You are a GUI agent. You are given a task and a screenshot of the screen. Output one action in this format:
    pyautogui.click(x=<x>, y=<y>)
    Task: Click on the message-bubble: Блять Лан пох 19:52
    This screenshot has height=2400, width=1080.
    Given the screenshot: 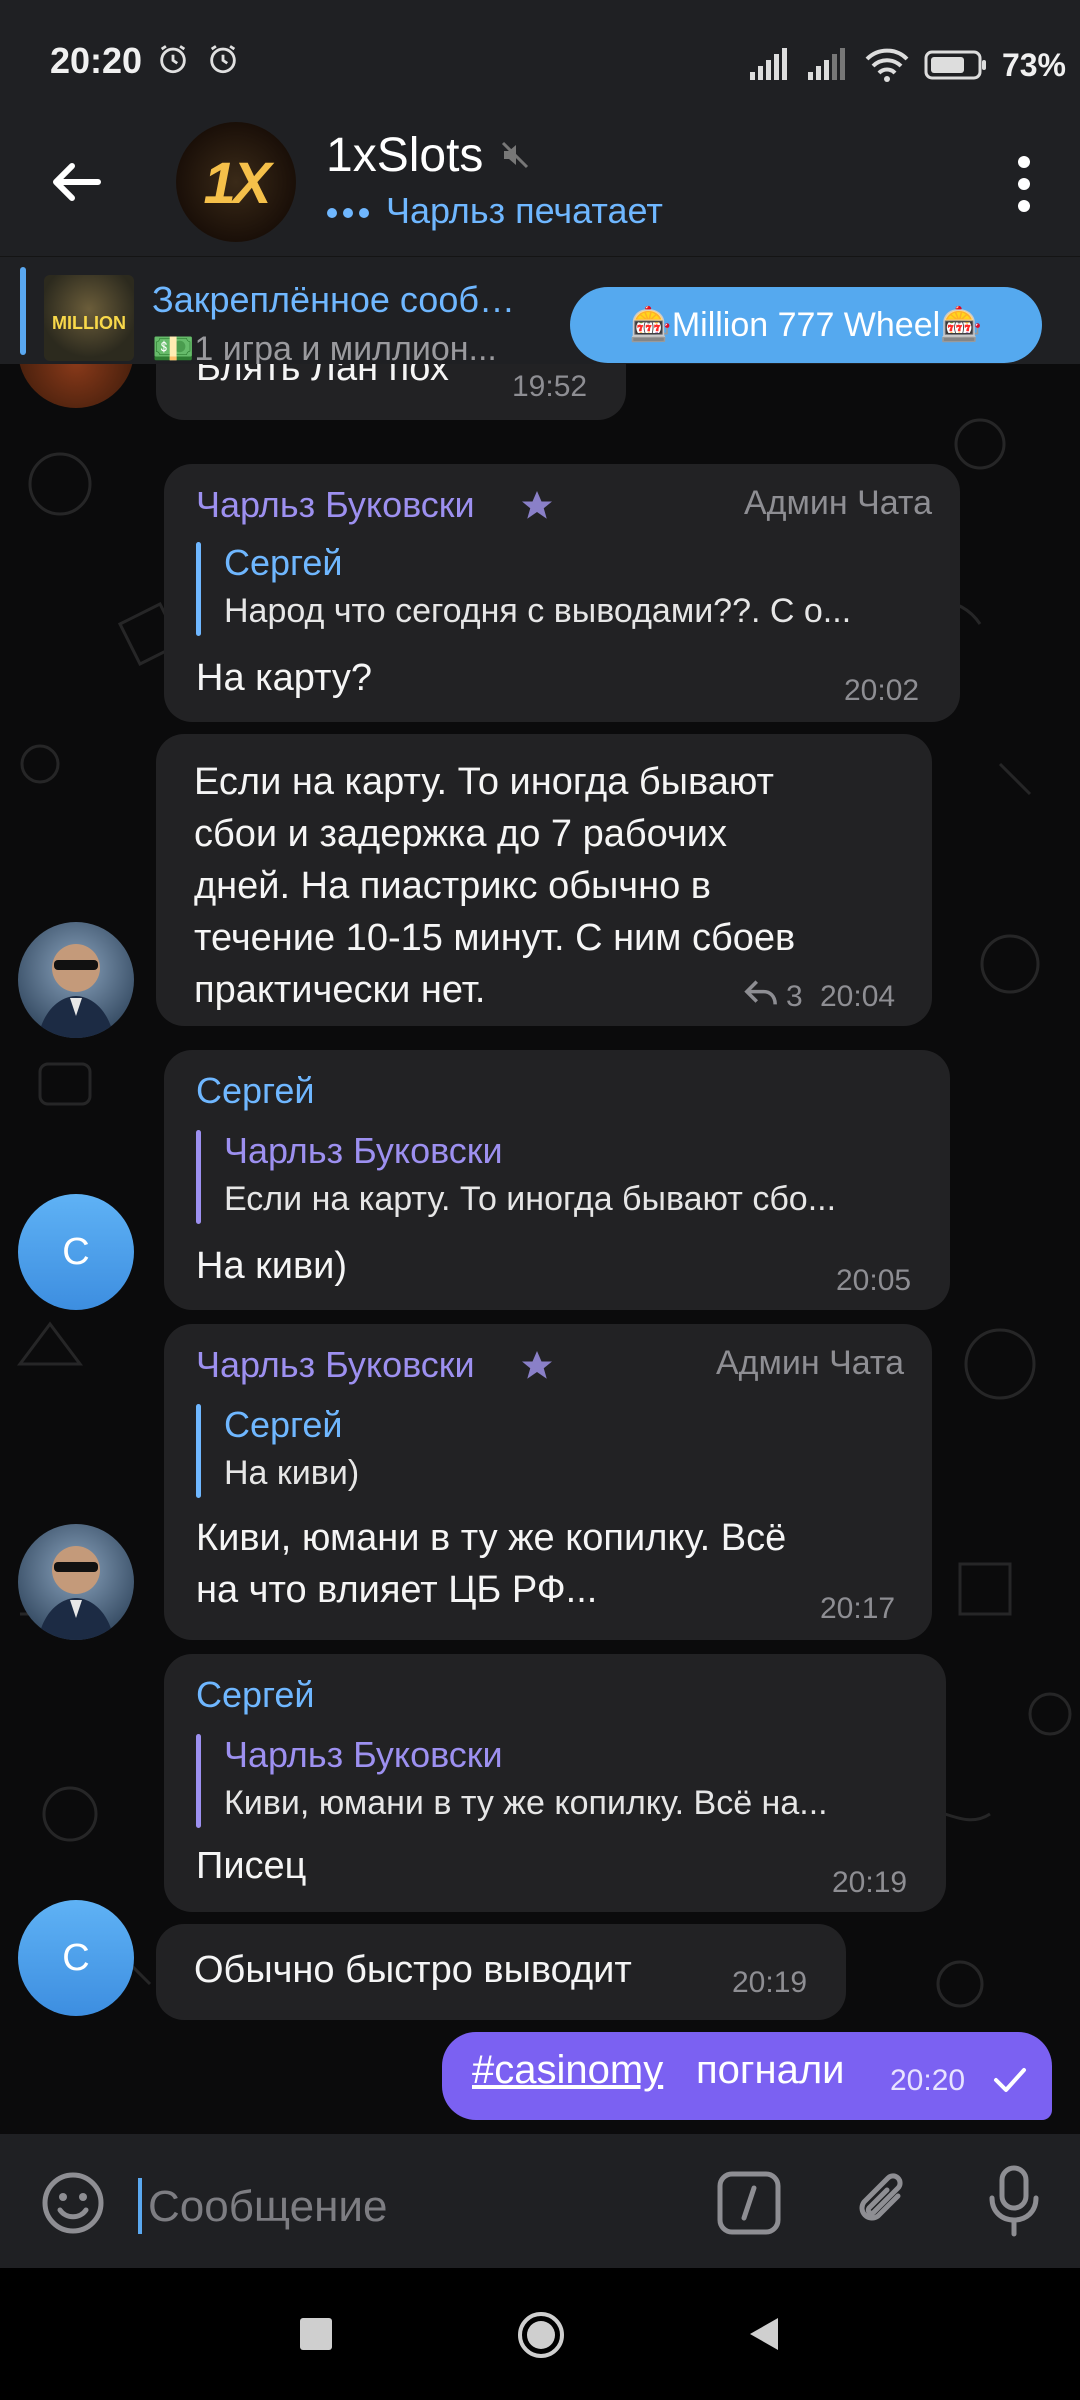 What is the action you would take?
    pyautogui.click(x=391, y=392)
    